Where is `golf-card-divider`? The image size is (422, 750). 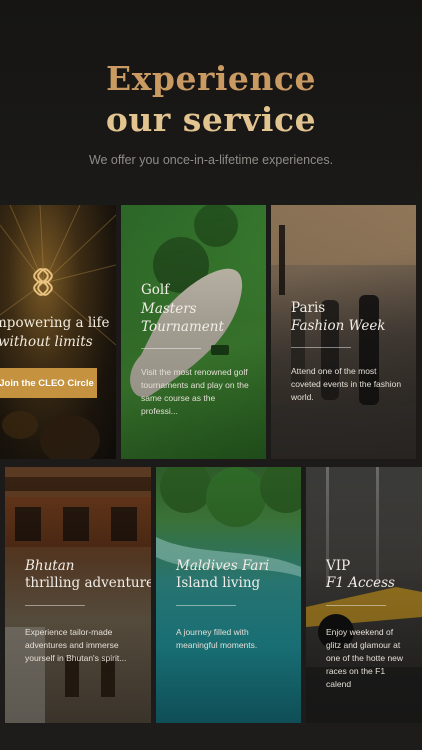
golf-card-divider is located at coordinates (171, 348).